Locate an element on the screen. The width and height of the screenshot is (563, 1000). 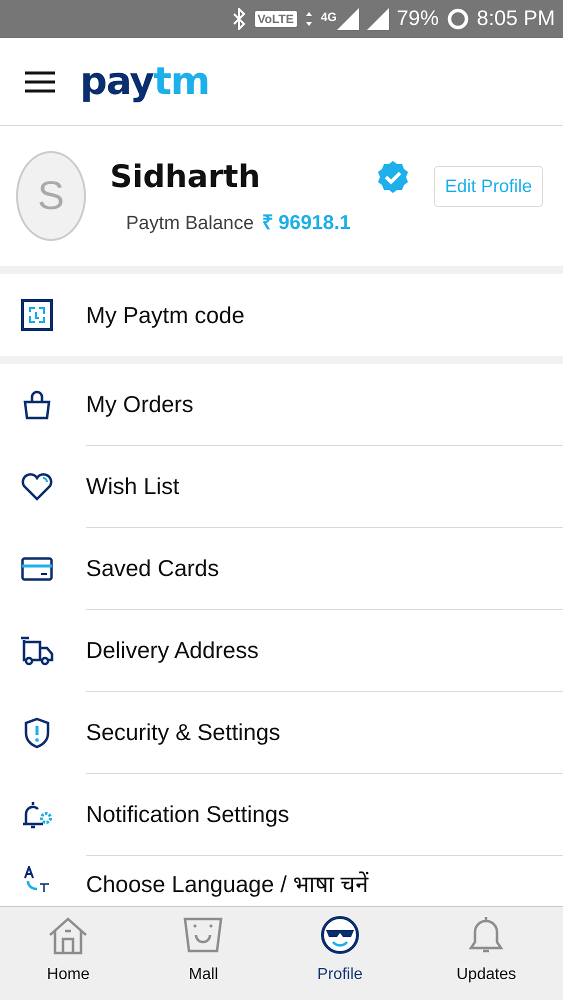
shield-icon is located at coordinates (37, 733).